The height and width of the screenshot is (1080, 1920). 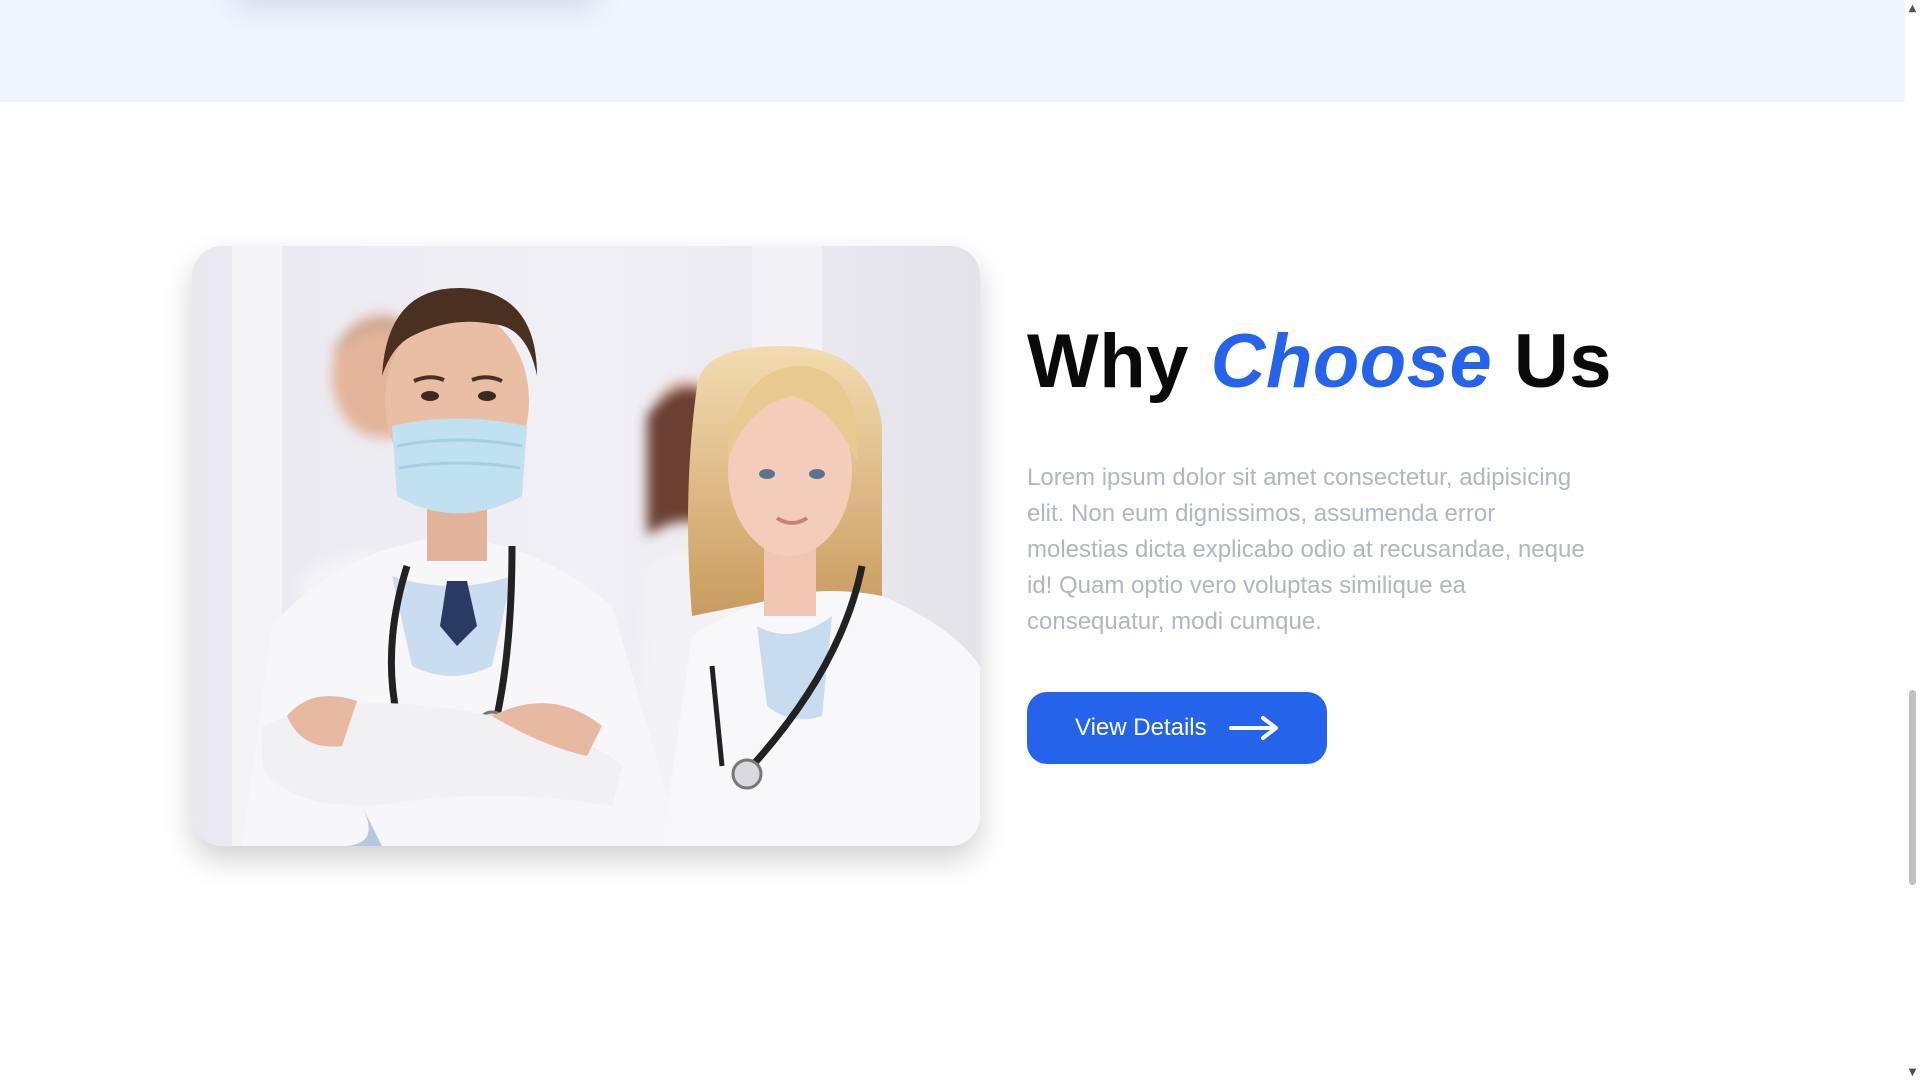 I want to click on heading-word-why: Why, so click(x=1108, y=361).